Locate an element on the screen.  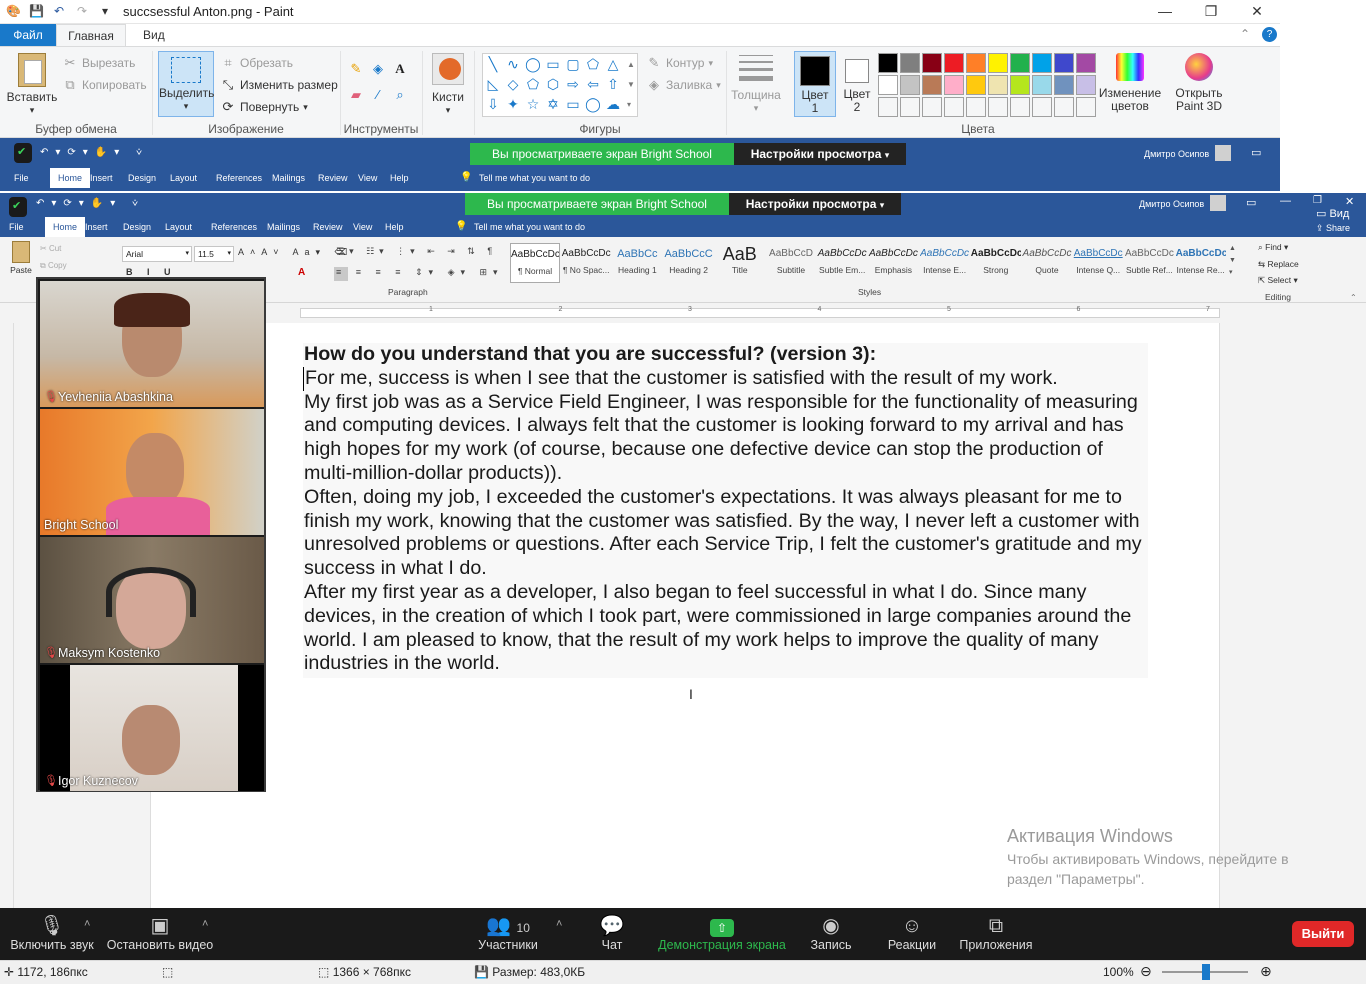
cloud-shape-icon: ☁ is located at coordinates (613, 104).